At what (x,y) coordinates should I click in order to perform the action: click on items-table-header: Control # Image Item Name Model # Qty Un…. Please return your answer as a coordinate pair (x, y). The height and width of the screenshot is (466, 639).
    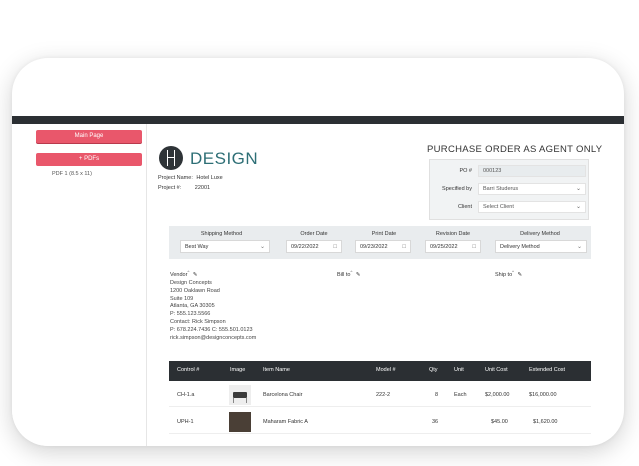
    Looking at the image, I should click on (380, 371).